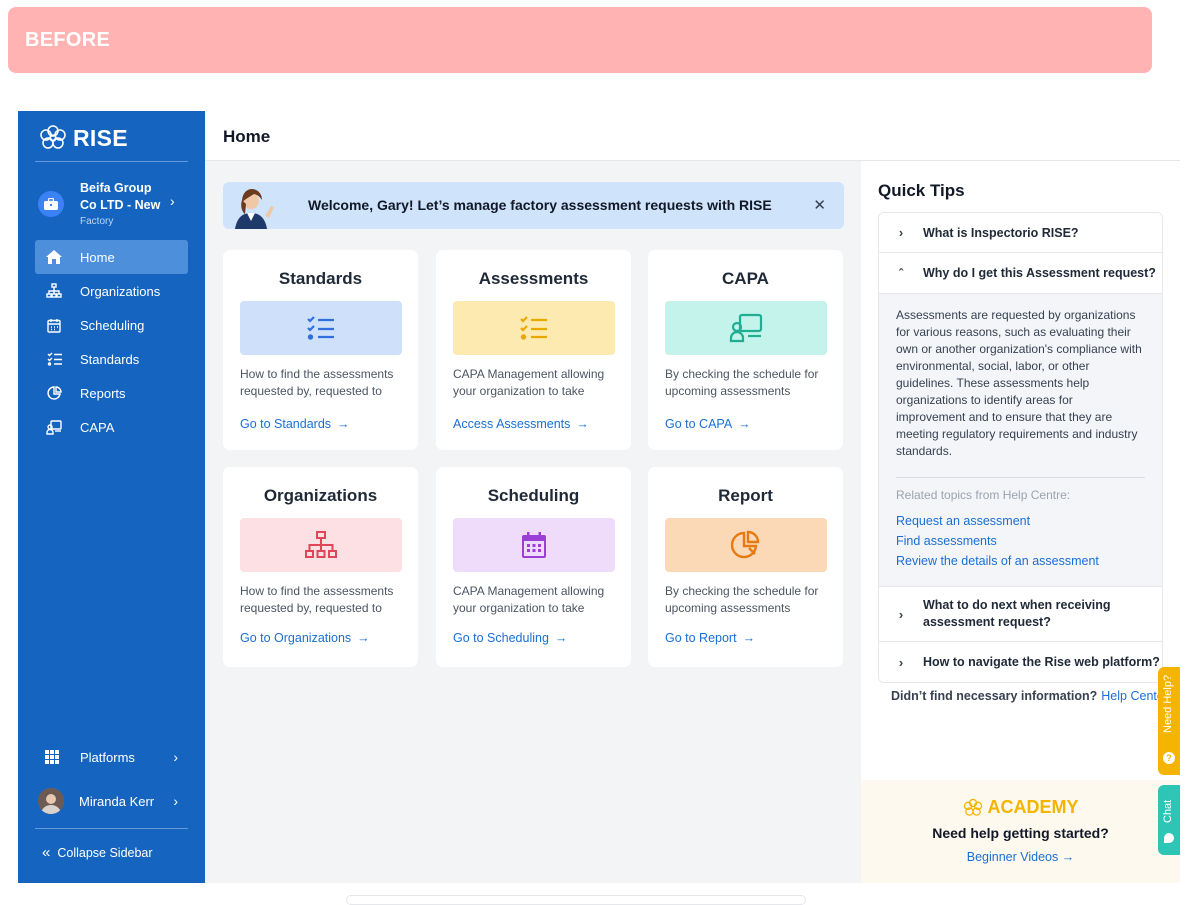 The height and width of the screenshot is (905, 1193). I want to click on user-name: Miranda Kerr, so click(117, 801).